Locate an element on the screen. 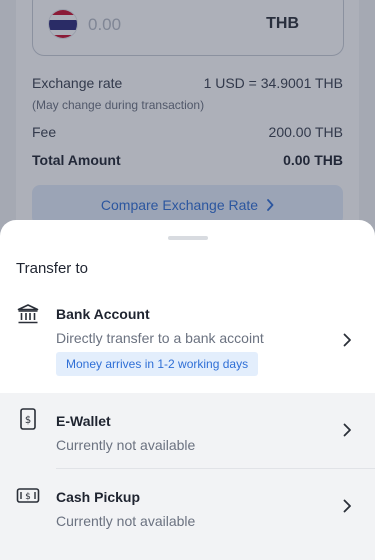 The height and width of the screenshot is (560, 375). cash-icon: $ is located at coordinates (28, 495).